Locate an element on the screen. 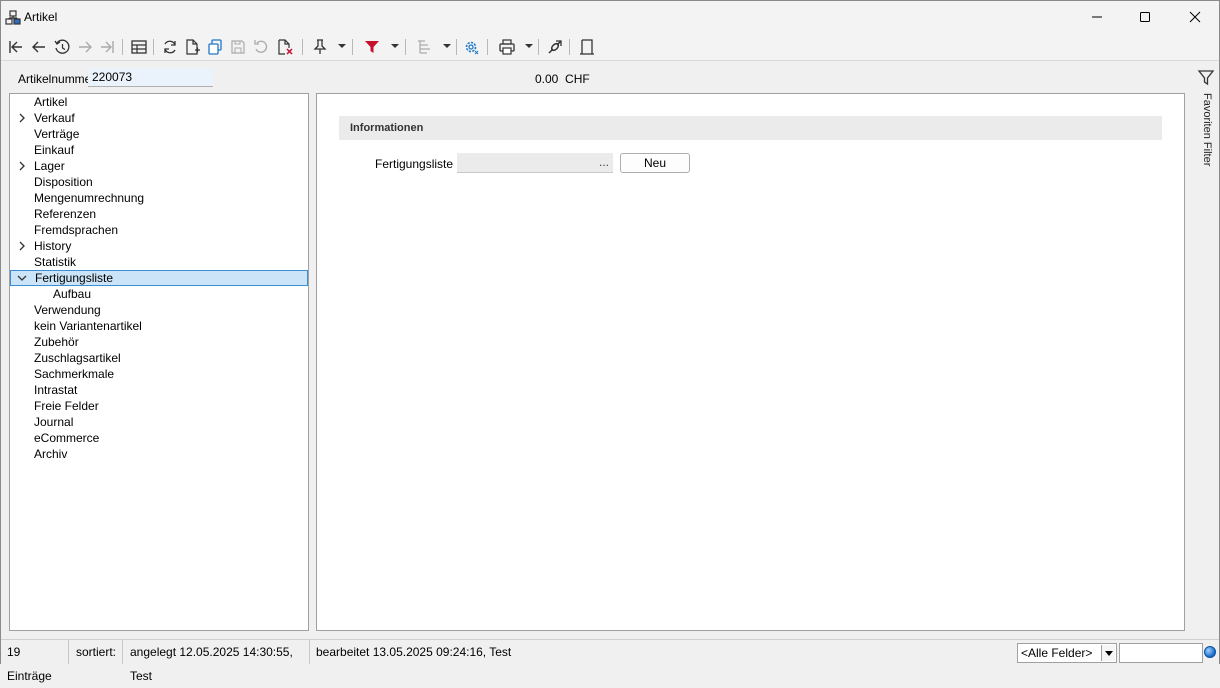 Image resolution: width=1220 pixels, height=688 pixels. settings-icon is located at coordinates (472, 48).